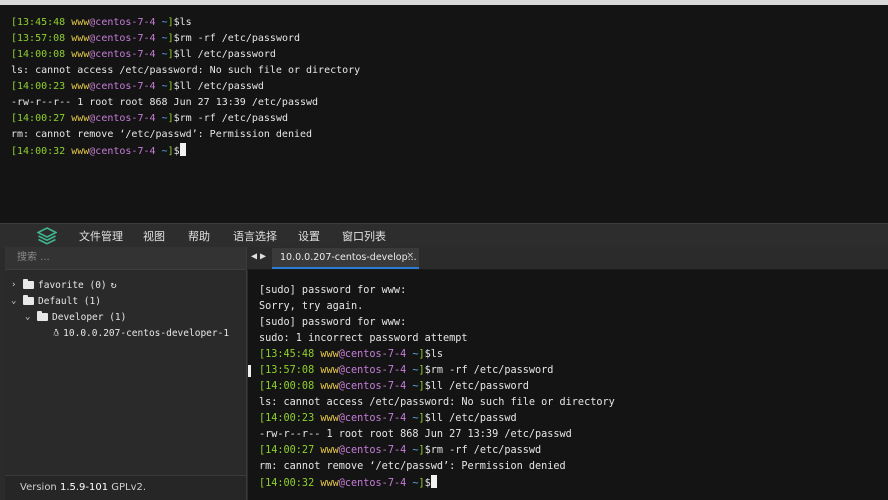  I want to click on command-text: $rm -rf /etc/password, so click(237, 38).